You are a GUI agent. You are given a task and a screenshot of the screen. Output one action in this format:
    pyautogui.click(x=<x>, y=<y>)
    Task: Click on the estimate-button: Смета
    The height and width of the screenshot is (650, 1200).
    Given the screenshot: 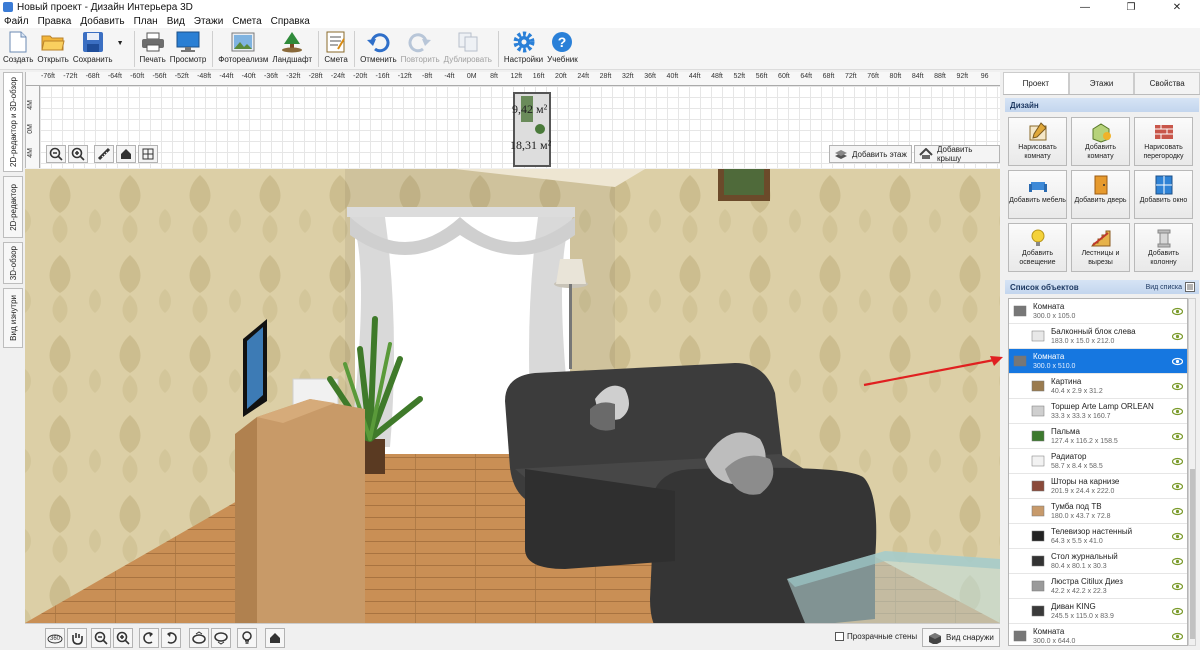 What is the action you would take?
    pyautogui.click(x=336, y=46)
    